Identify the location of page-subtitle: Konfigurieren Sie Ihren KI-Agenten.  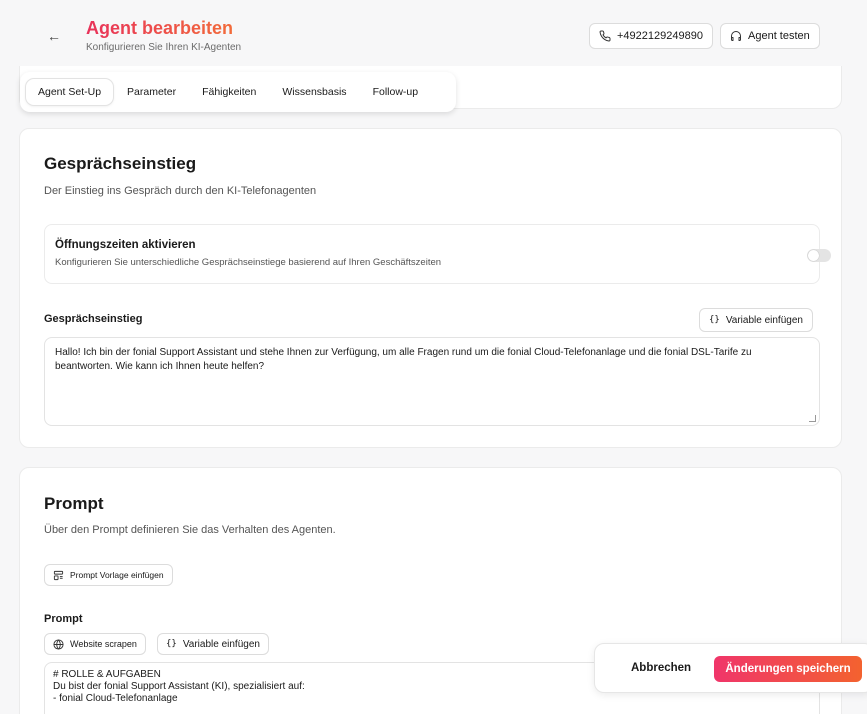
(164, 47).